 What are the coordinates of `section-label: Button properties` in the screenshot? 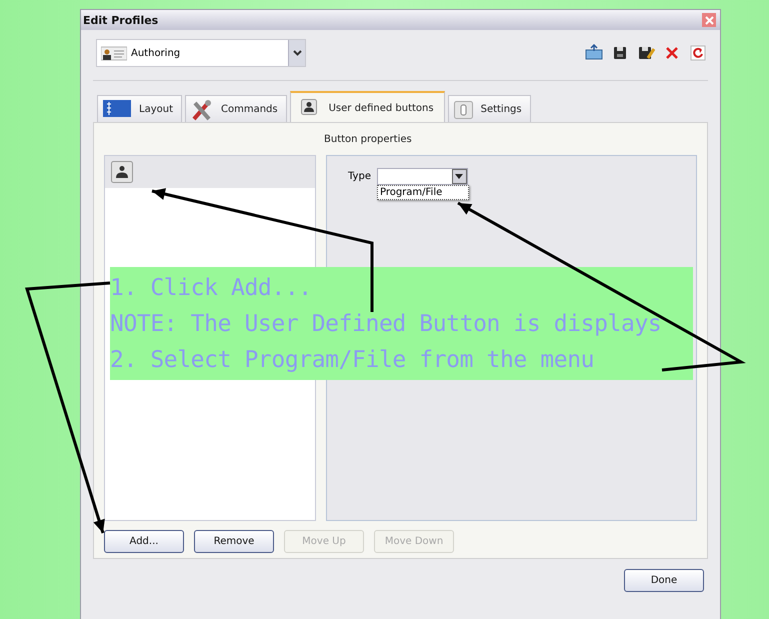 It's located at (368, 139).